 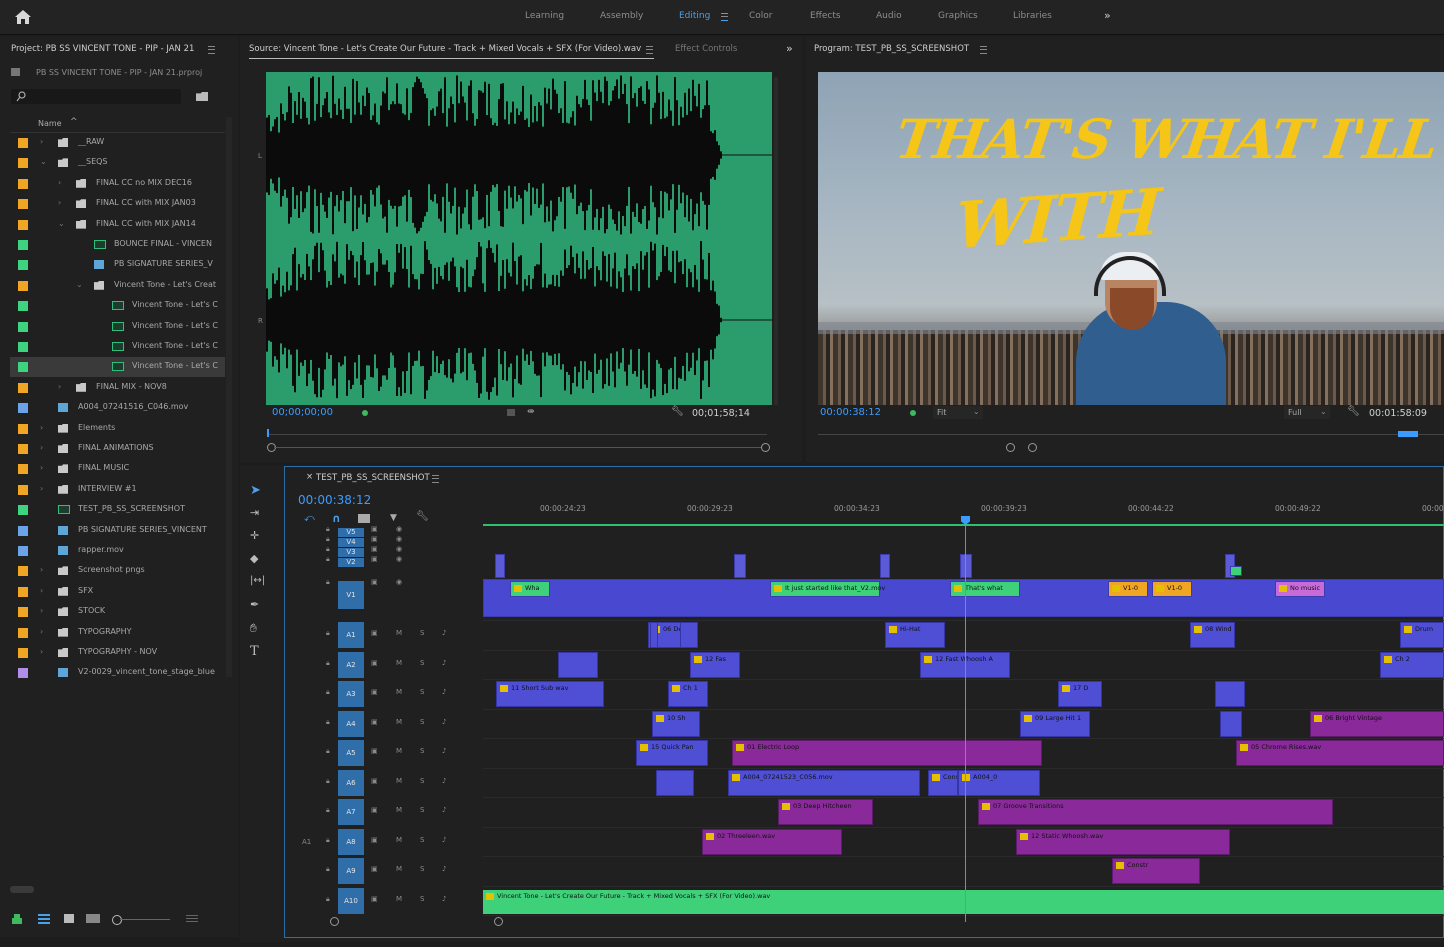 What do you see at coordinates (530, 589) in the screenshot?
I see `clip-v1_a: Wha` at bounding box center [530, 589].